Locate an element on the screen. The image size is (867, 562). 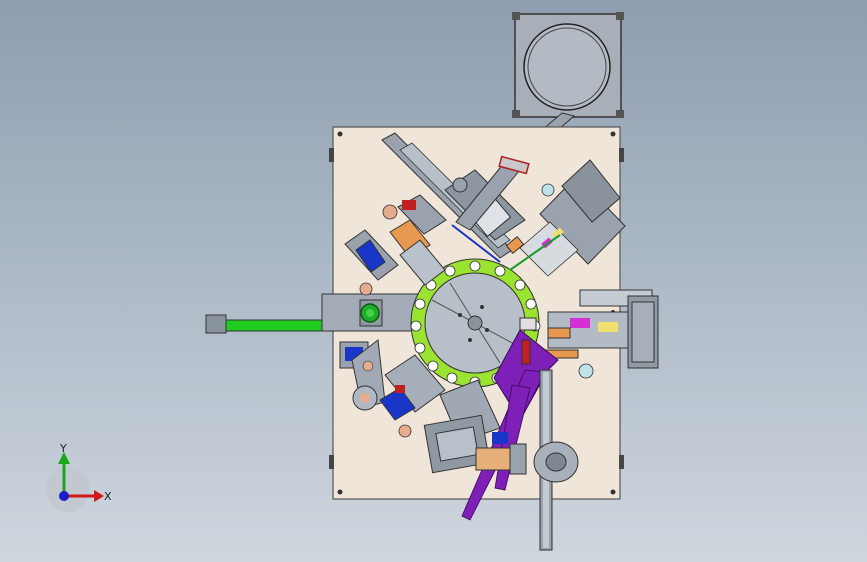
top-motor-housing is located at coordinates (568, 65).